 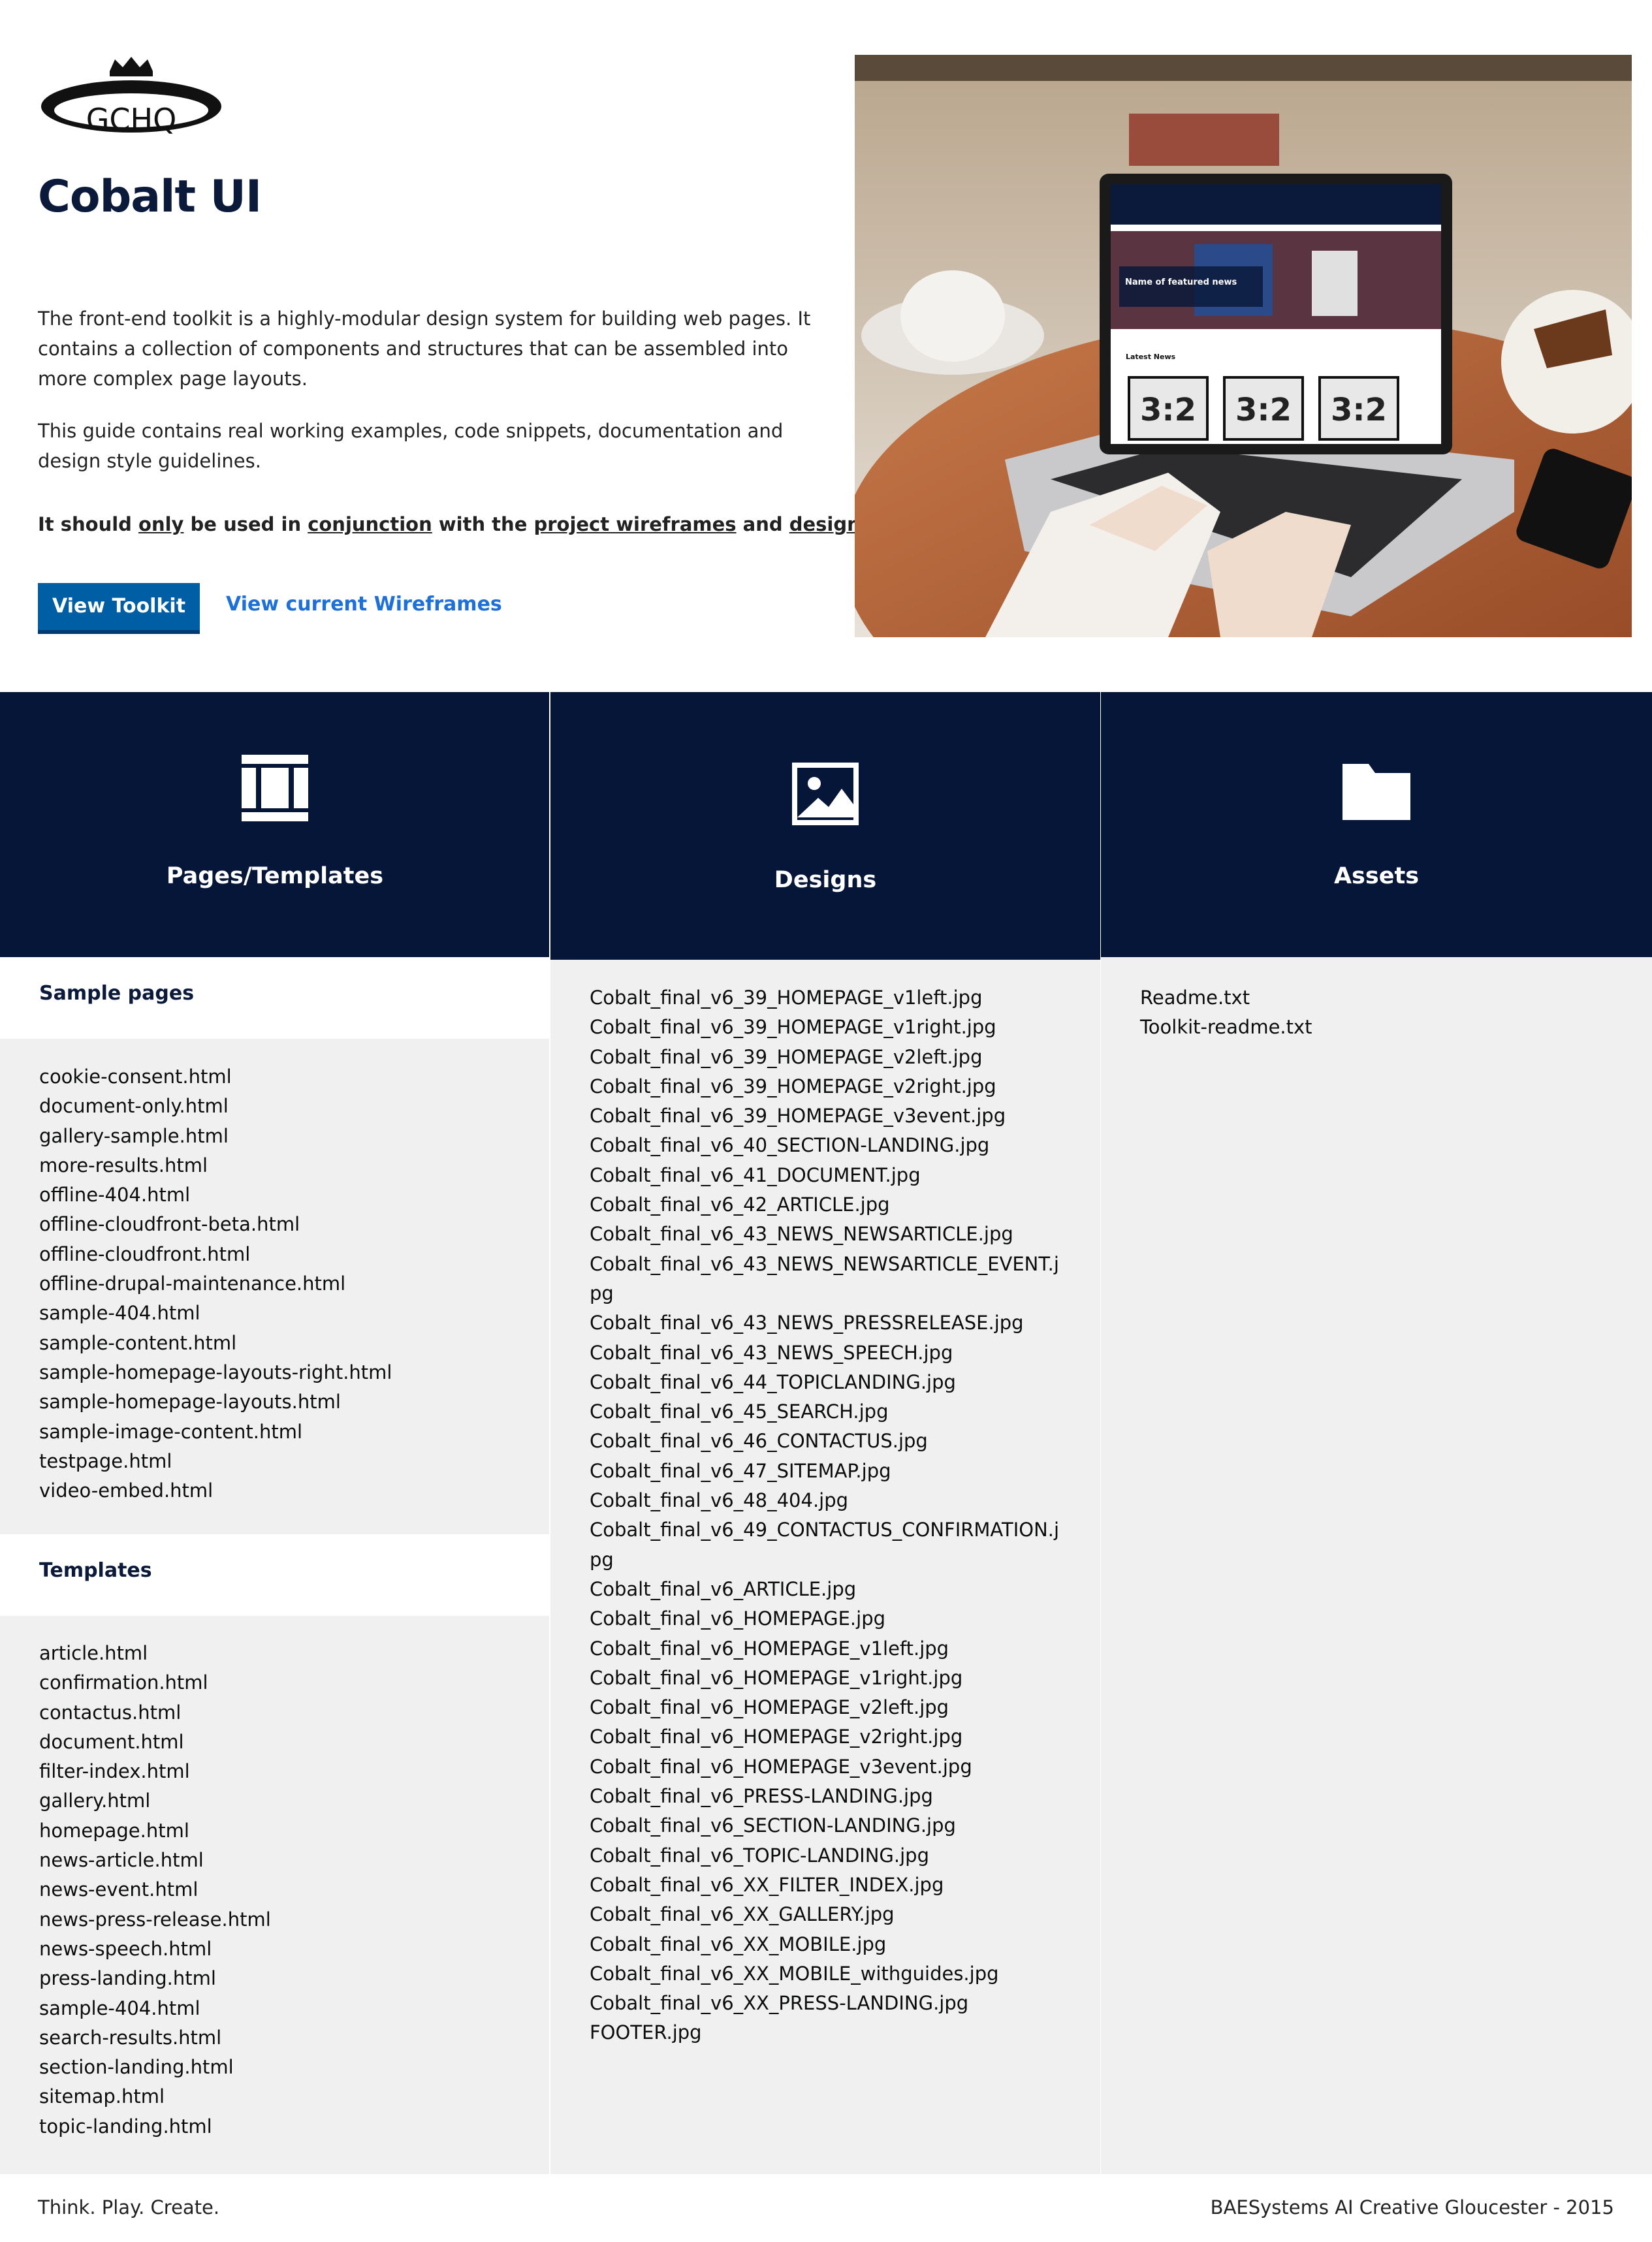 What do you see at coordinates (160, 524) in the screenshot?
I see `only-link: only` at bounding box center [160, 524].